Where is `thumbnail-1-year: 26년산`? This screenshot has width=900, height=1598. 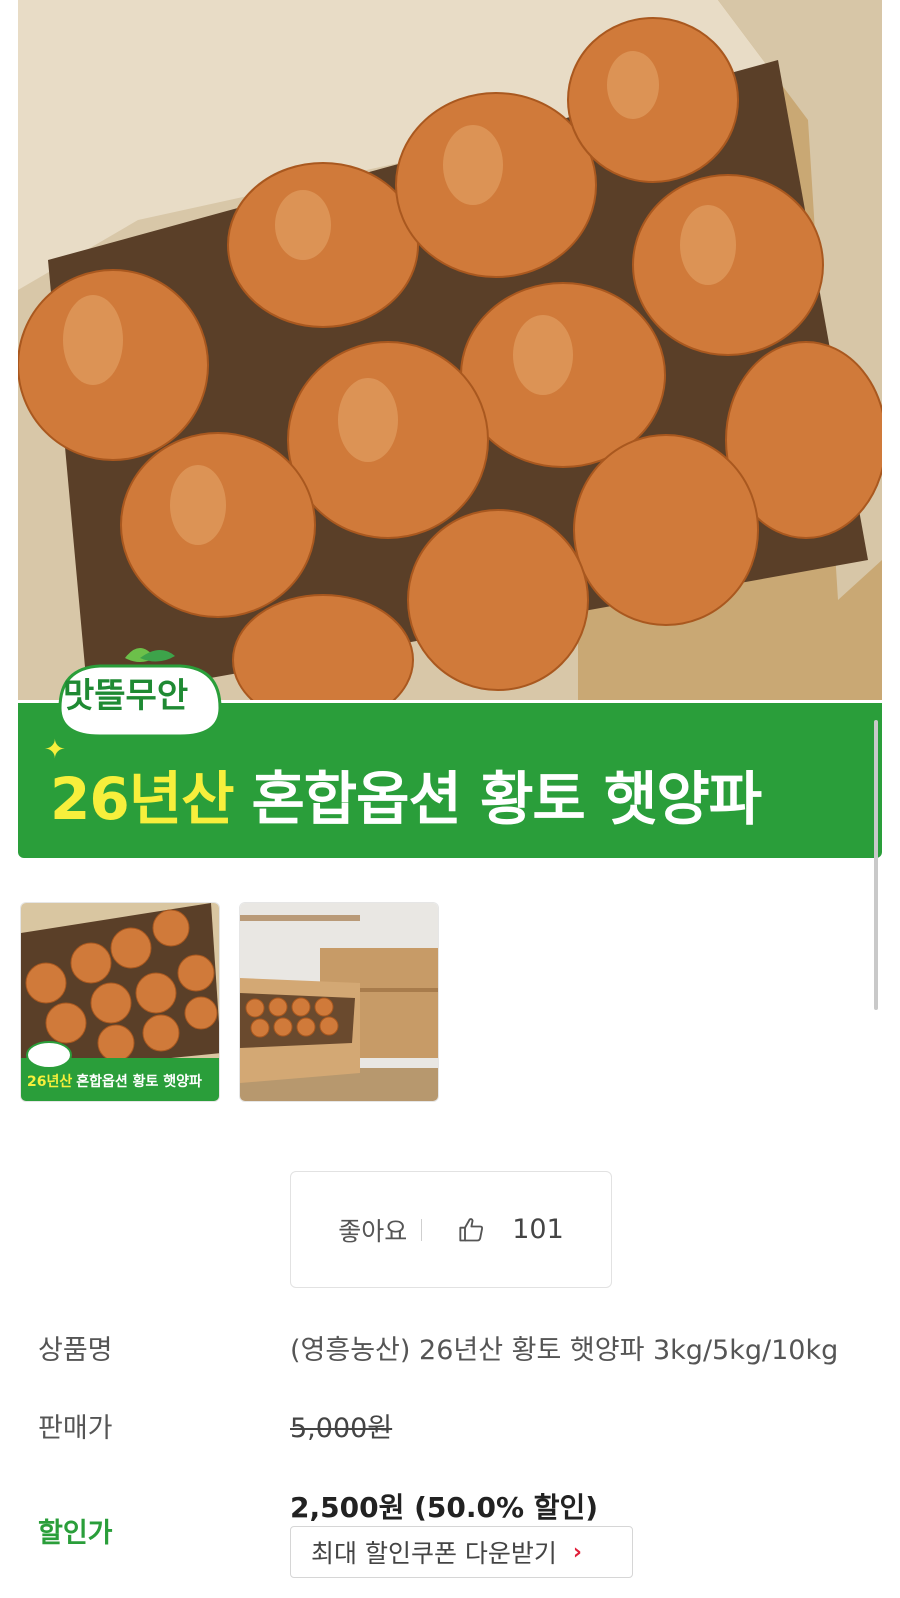 thumbnail-1-year: 26년산 is located at coordinates (50, 1082).